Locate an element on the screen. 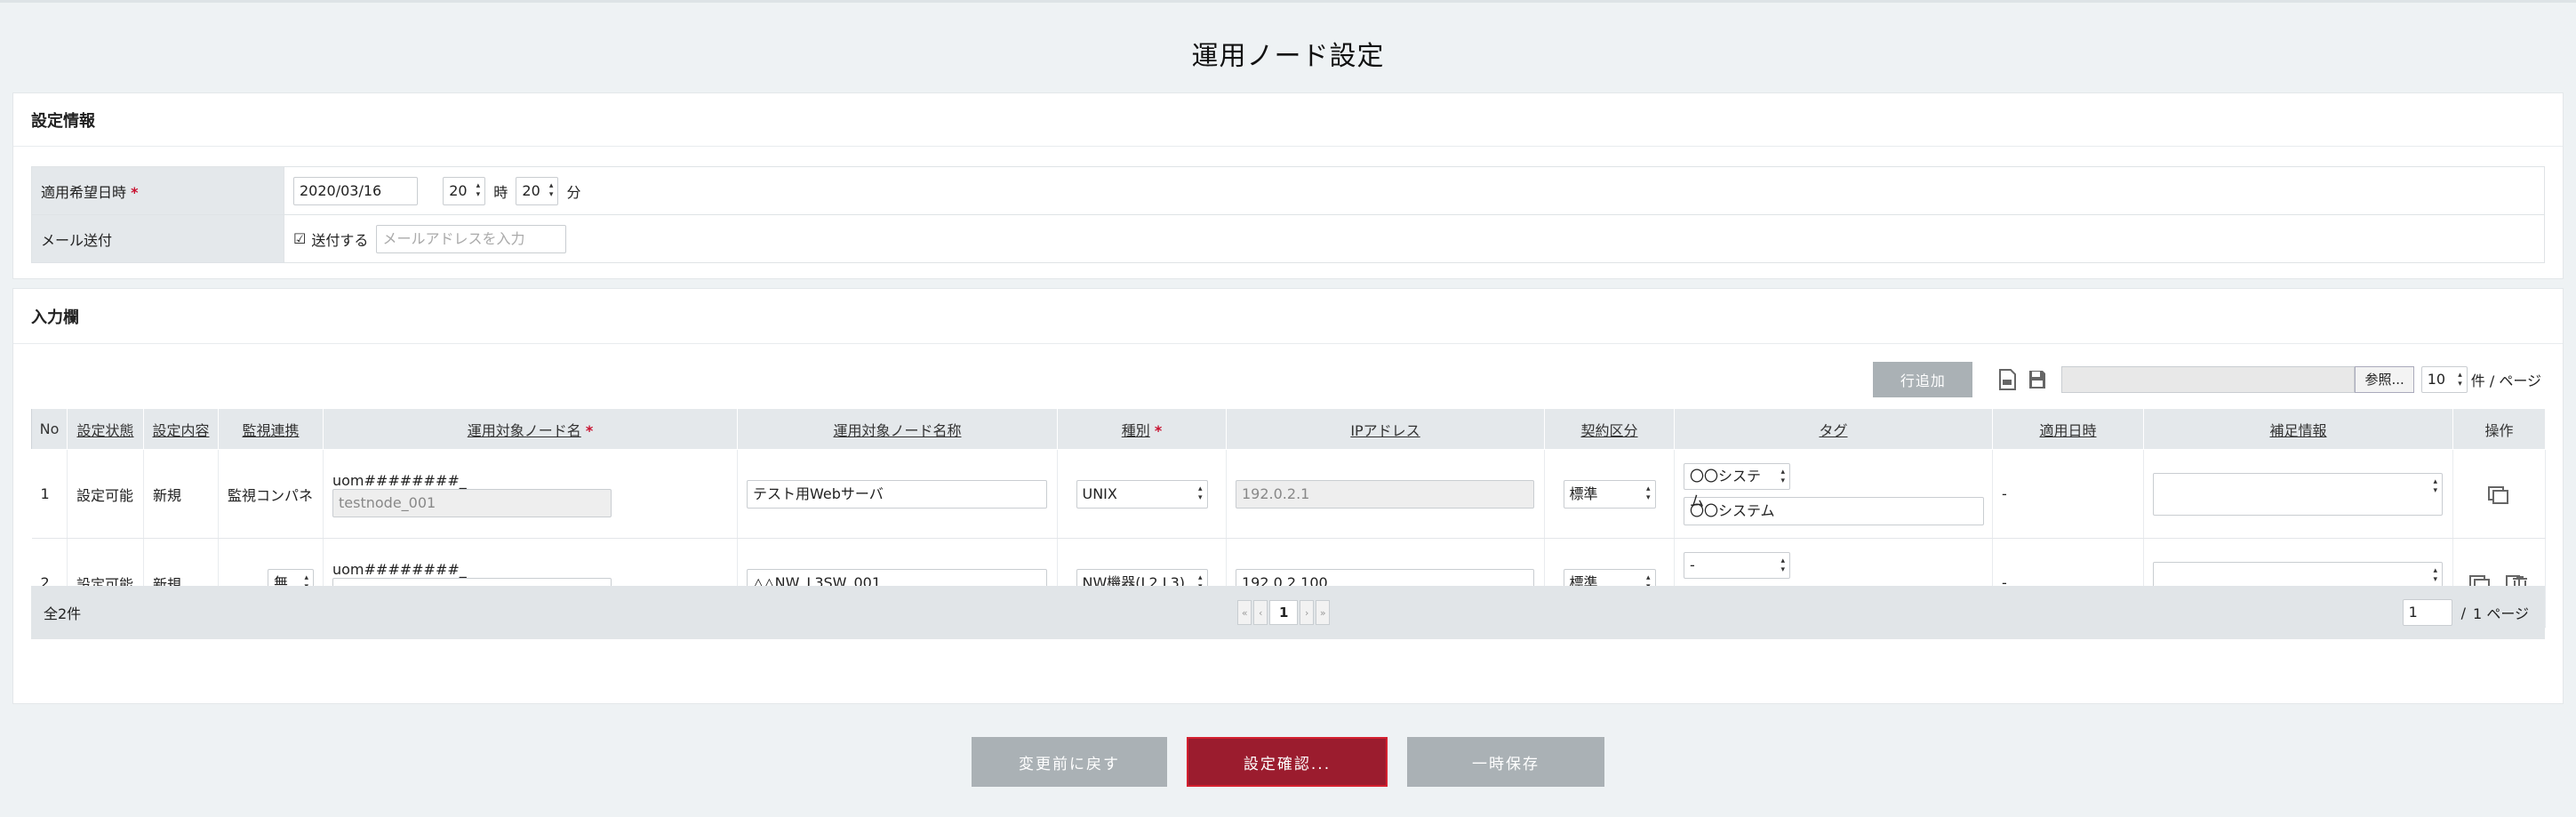 Image resolution: width=2576 pixels, height=817 pixels. next-page-button: › is located at coordinates (1307, 612).